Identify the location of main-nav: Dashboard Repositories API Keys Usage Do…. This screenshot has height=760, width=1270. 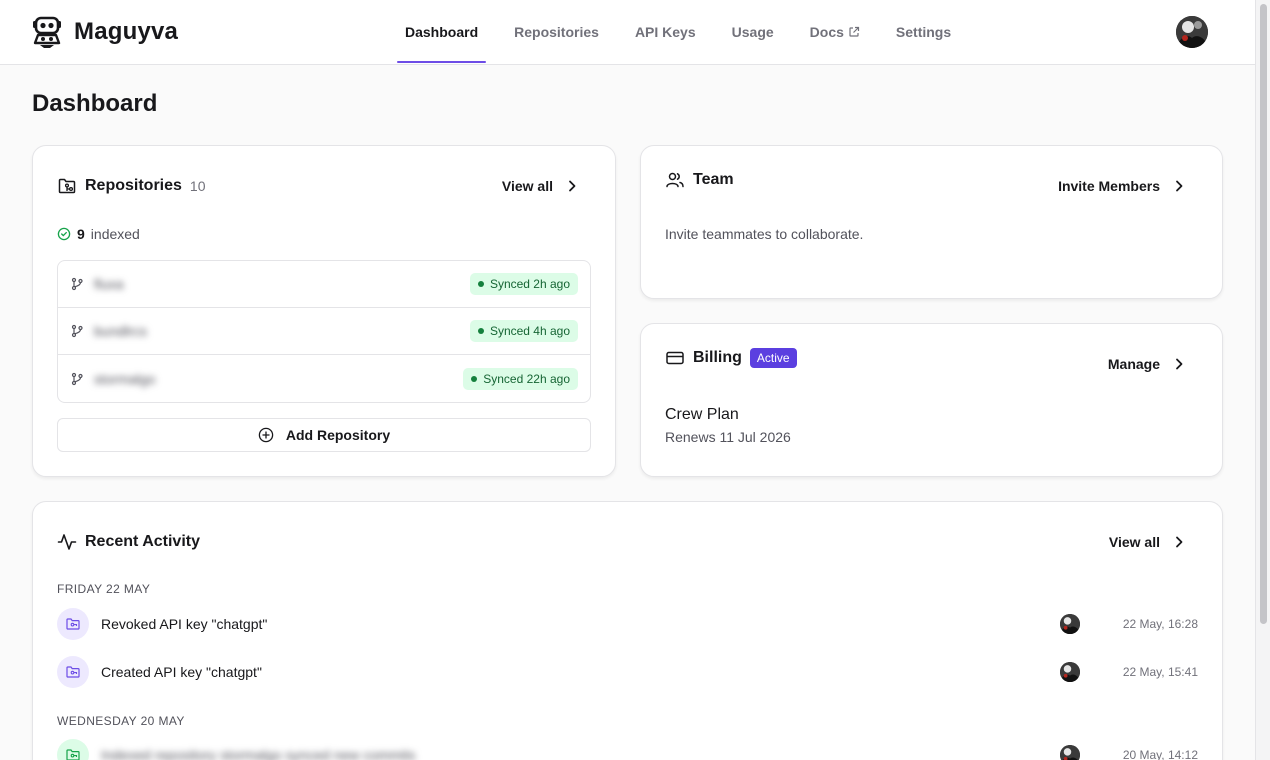
(688, 32).